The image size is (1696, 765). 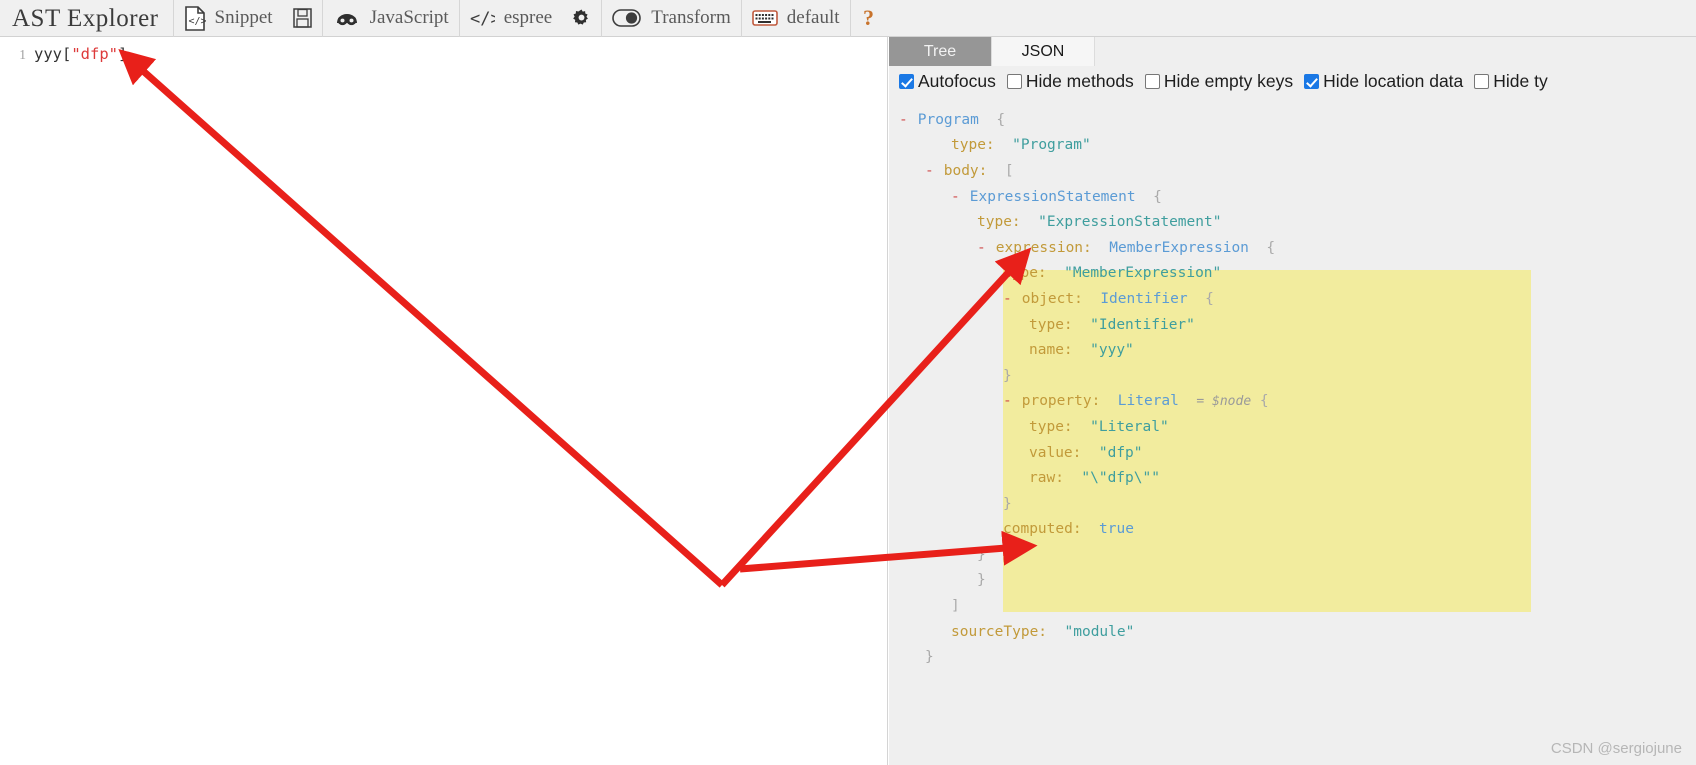 What do you see at coordinates (302, 18) in the screenshot?
I see `toolbar-save-button` at bounding box center [302, 18].